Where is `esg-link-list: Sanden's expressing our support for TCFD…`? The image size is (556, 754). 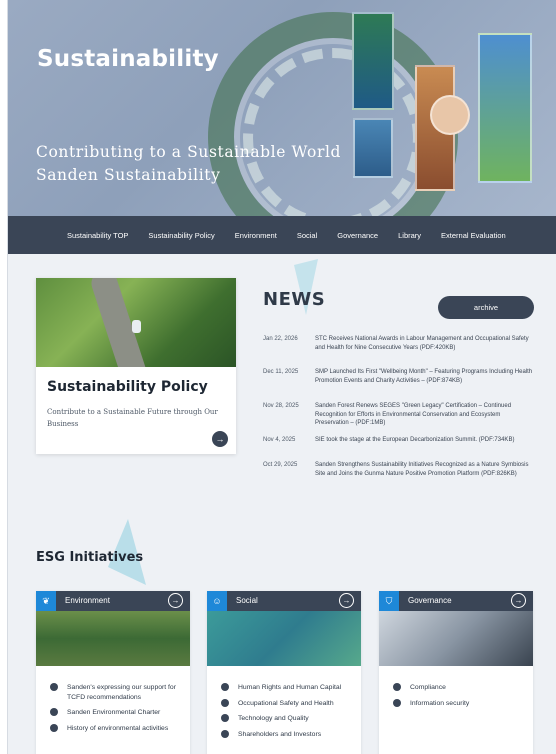 esg-link-list: Sanden's expressing our support for TCFD… is located at coordinates (115, 711).